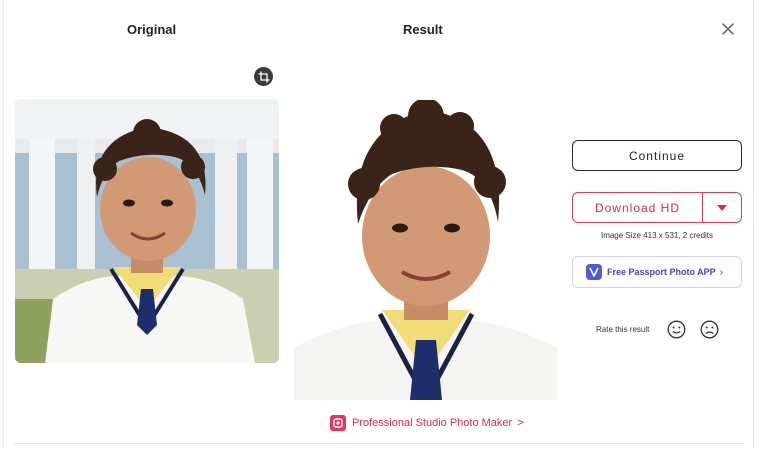  Describe the element at coordinates (623, 329) in the screenshot. I see `rate-label: Rate this result` at that location.